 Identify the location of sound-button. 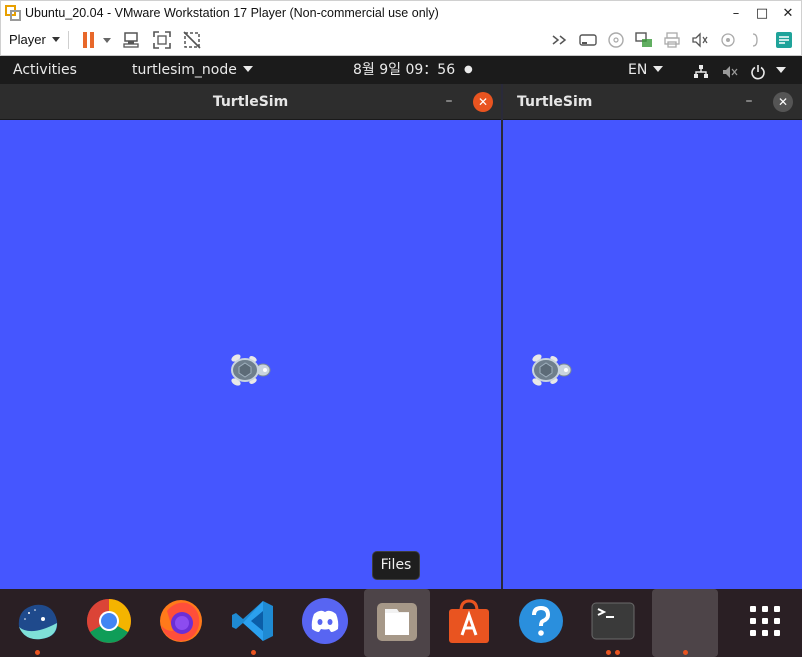
(700, 40).